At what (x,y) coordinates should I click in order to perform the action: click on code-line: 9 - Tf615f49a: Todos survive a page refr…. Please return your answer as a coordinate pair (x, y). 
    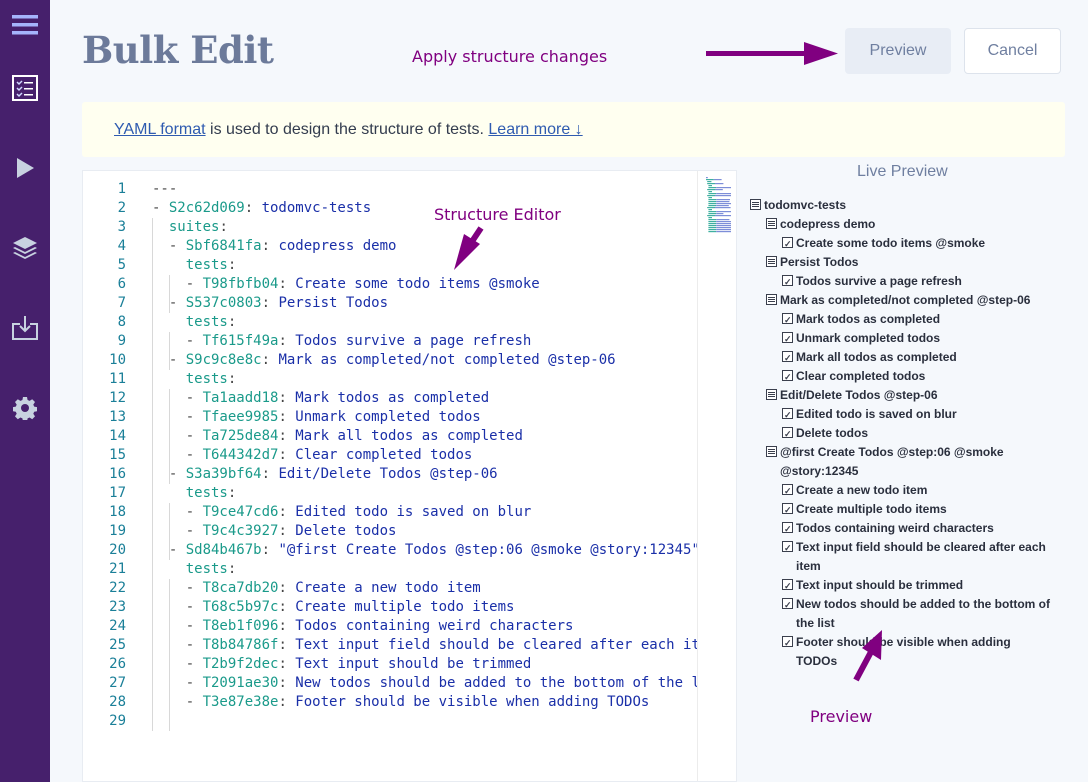
    Looking at the image, I should click on (390, 341).